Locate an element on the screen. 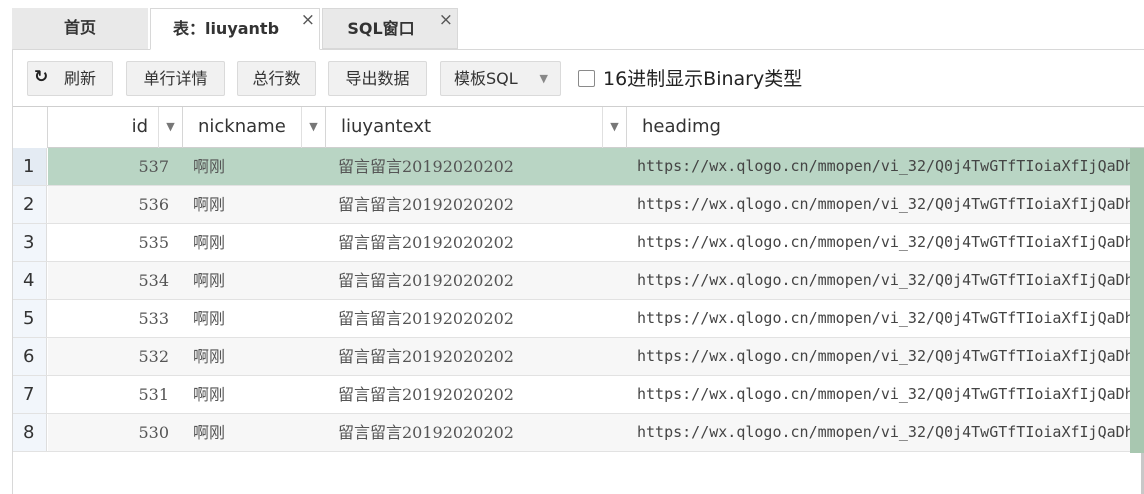 The width and height of the screenshot is (1144, 494). tab-bar: 首页 表：liuyantb × SQL窗口 × is located at coordinates (578, 29).